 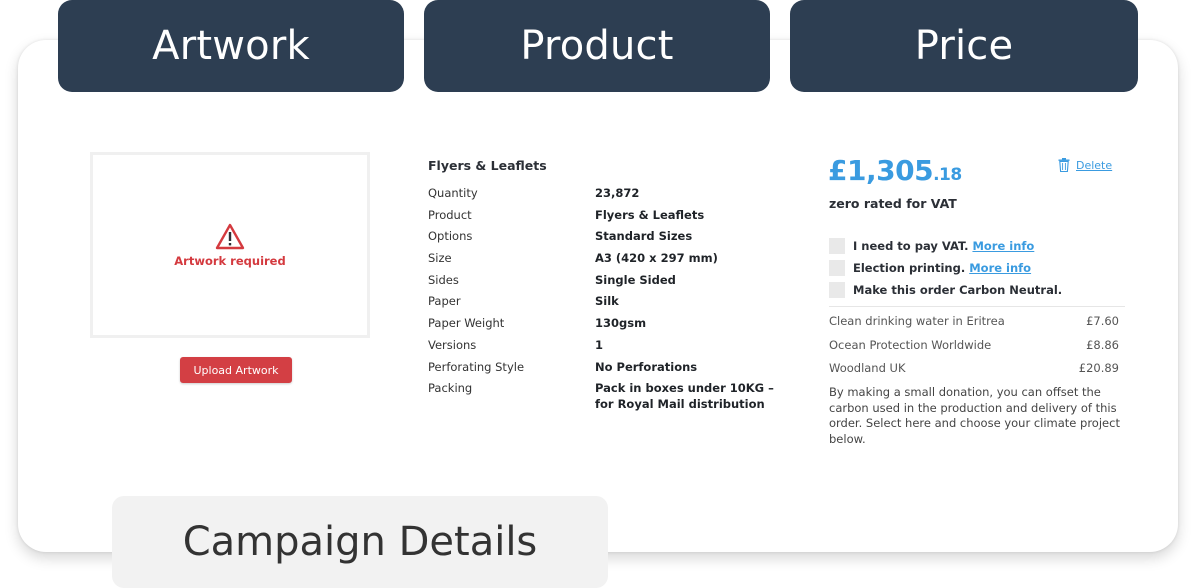 I want to click on price-total: £1,305.18, so click(x=895, y=170).